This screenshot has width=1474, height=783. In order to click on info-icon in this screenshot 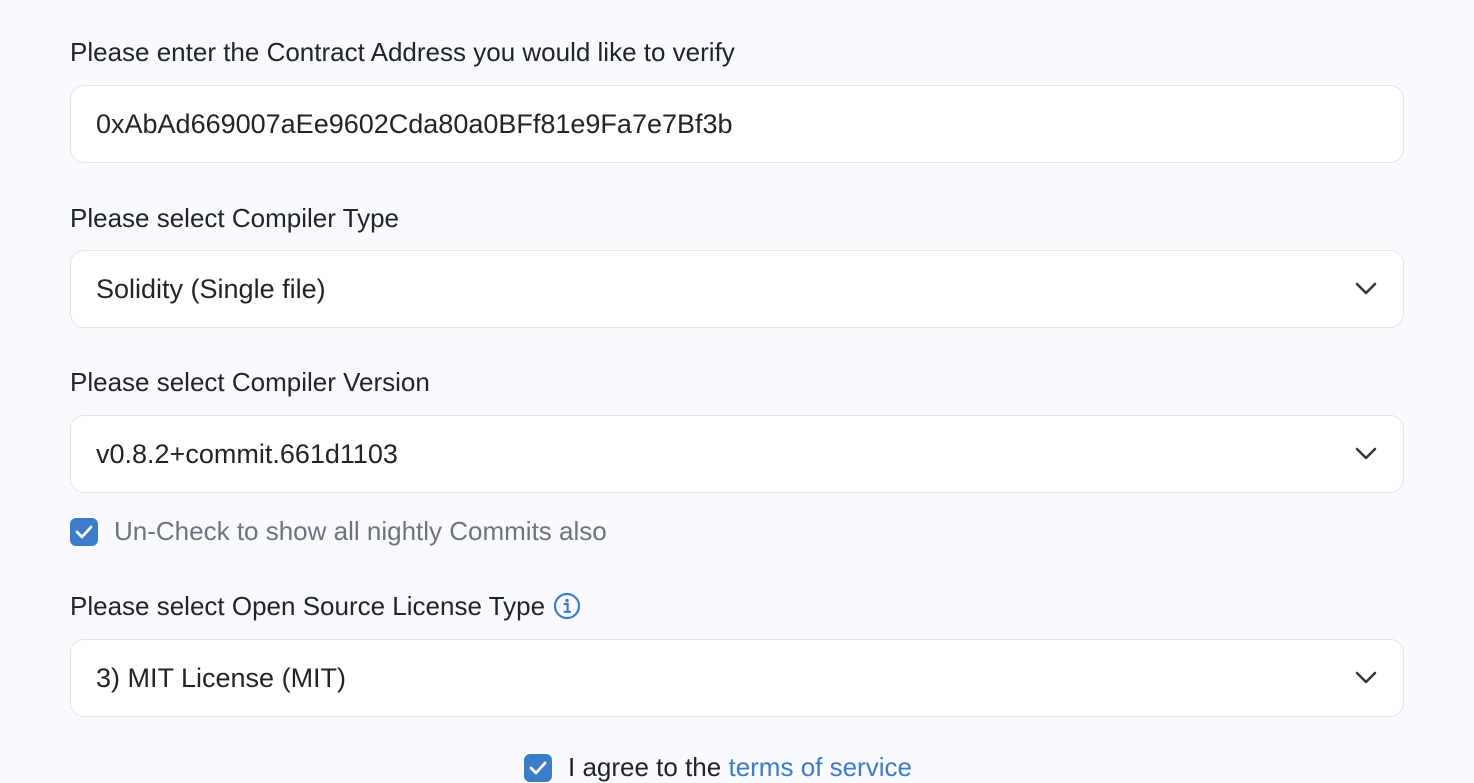, I will do `click(567, 606)`.